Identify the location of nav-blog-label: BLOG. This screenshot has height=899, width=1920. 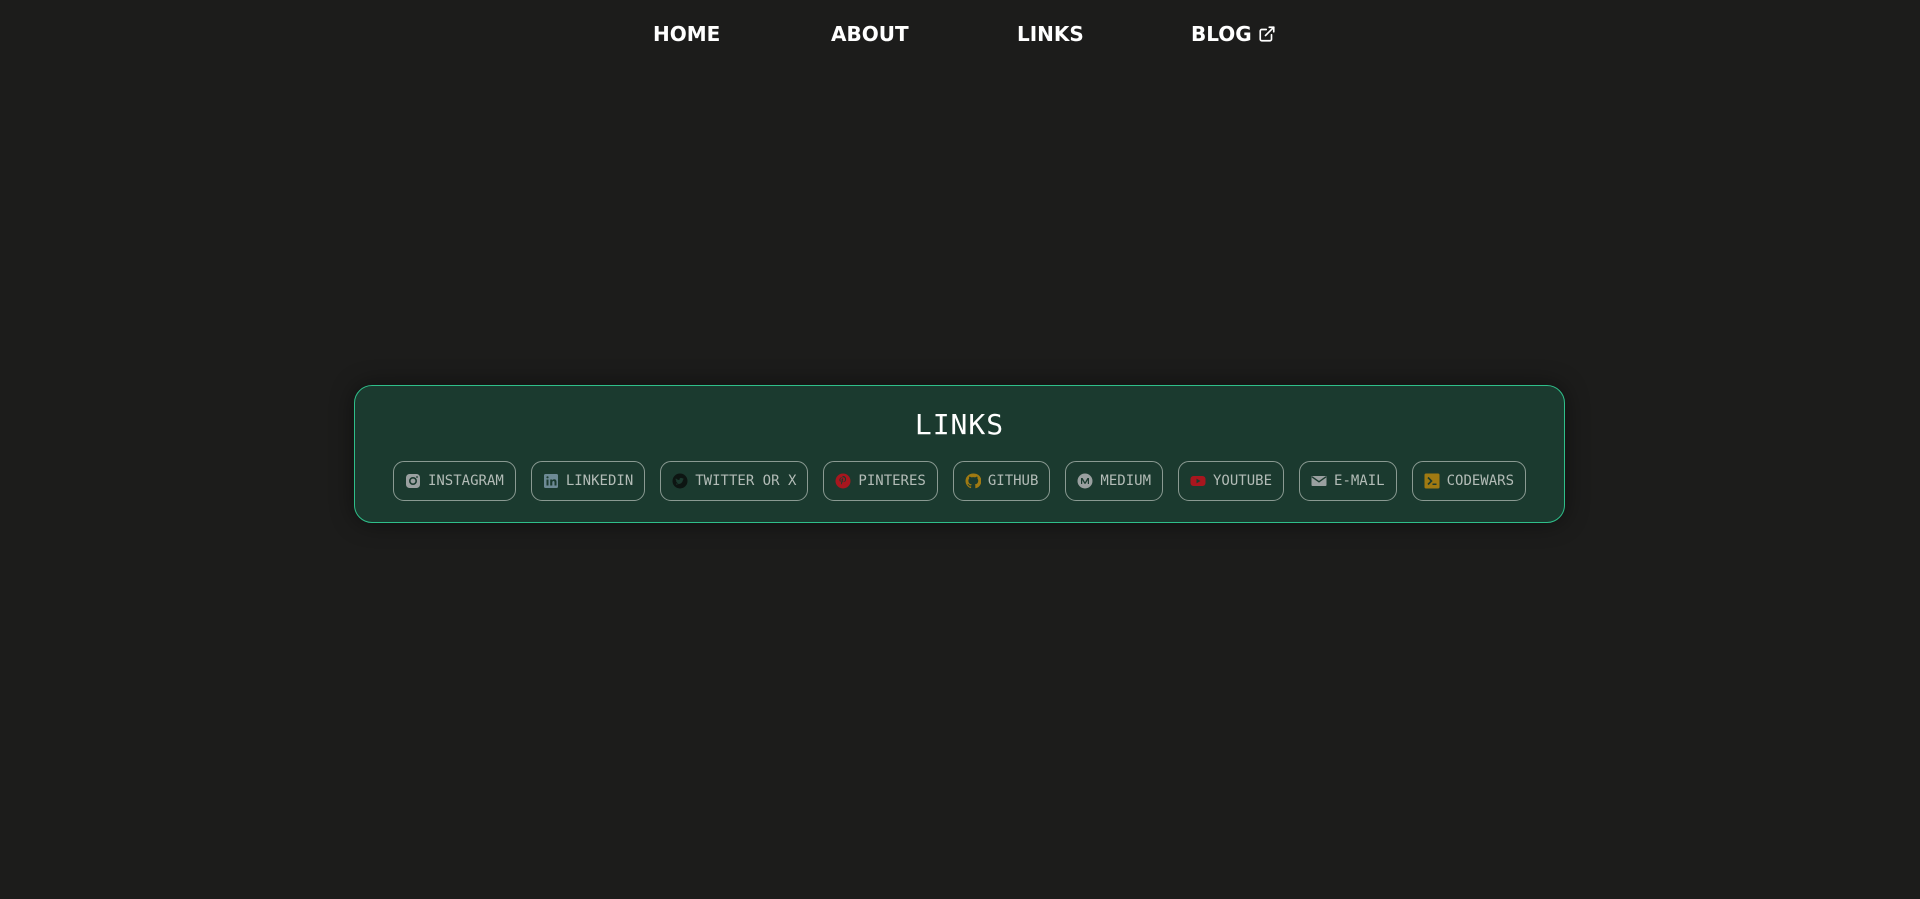
(1221, 34).